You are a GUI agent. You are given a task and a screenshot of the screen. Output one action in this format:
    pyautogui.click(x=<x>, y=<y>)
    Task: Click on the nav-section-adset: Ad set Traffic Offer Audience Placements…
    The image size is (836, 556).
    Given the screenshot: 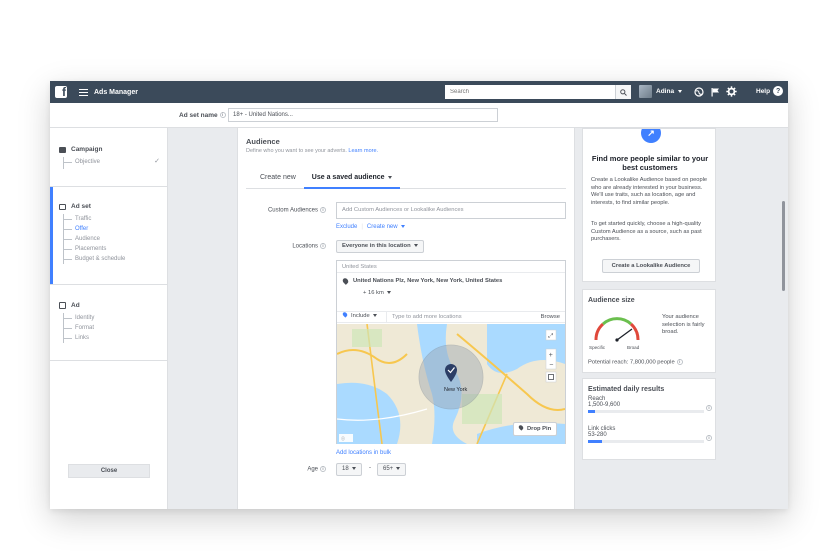 What is the action you would take?
    pyautogui.click(x=109, y=233)
    